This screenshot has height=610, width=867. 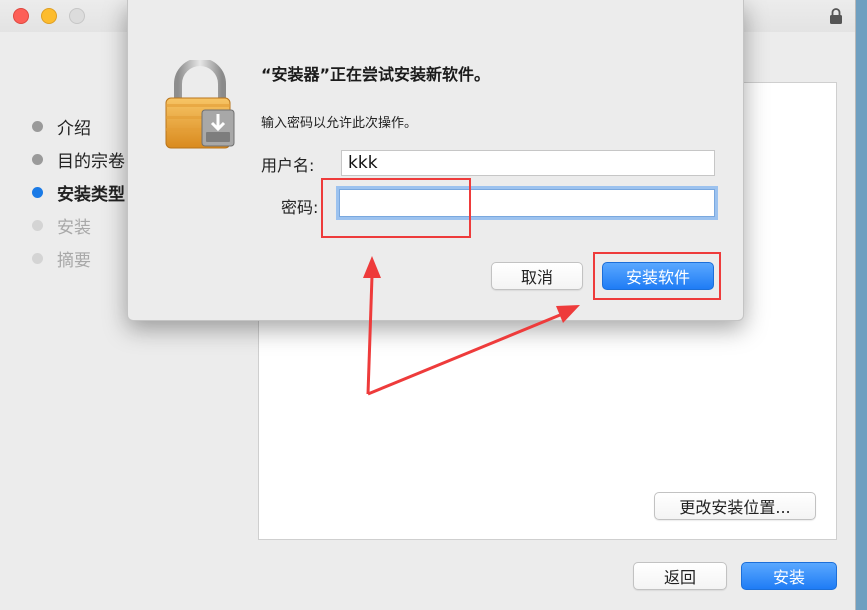 What do you see at coordinates (836, 16) in the screenshot?
I see `lock-icon` at bounding box center [836, 16].